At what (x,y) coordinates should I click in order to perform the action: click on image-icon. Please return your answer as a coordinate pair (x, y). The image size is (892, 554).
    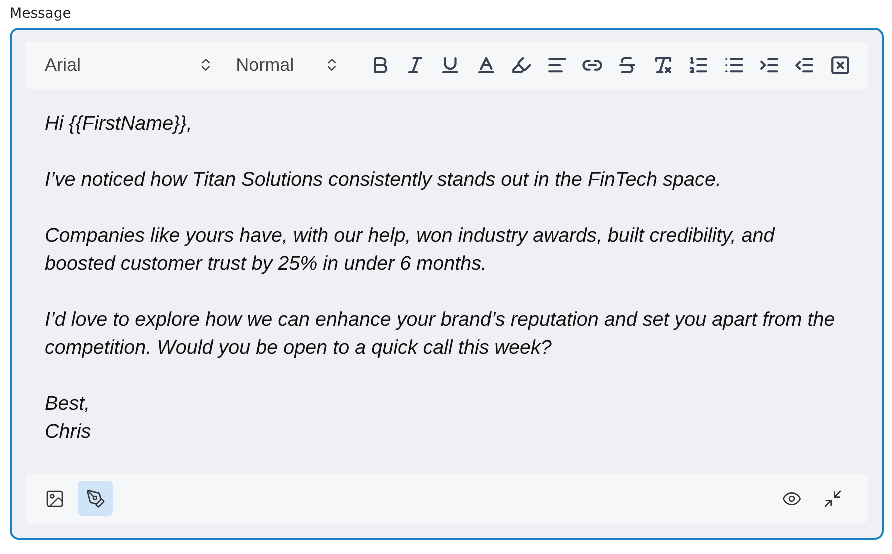
    Looking at the image, I should click on (54, 498).